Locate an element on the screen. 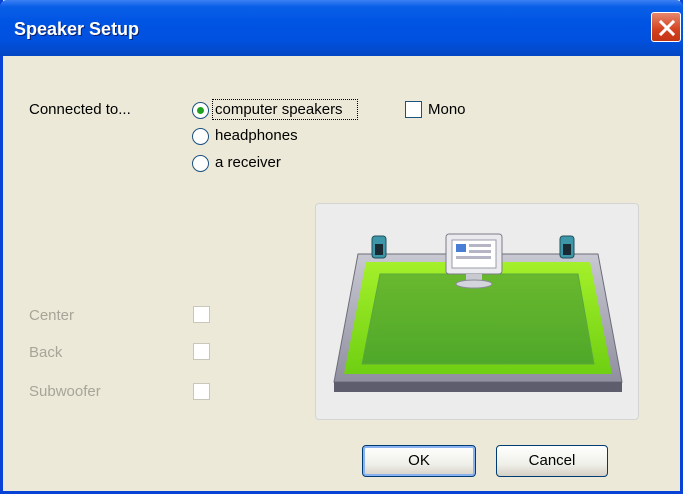 The width and height of the screenshot is (683, 494). title-bar: Speaker Setup is located at coordinates (341, 28).